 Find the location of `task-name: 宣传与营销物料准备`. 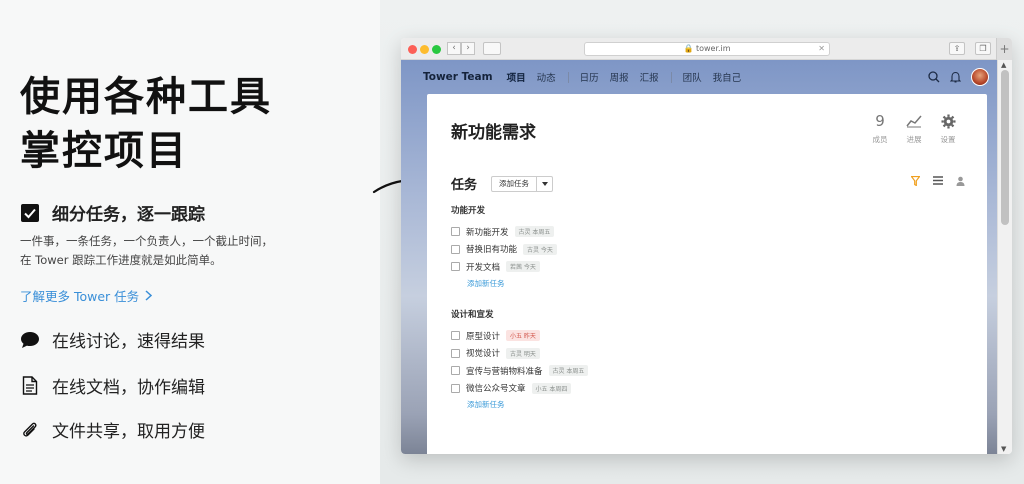

task-name: 宣传与营销物料准备 is located at coordinates (504, 371).